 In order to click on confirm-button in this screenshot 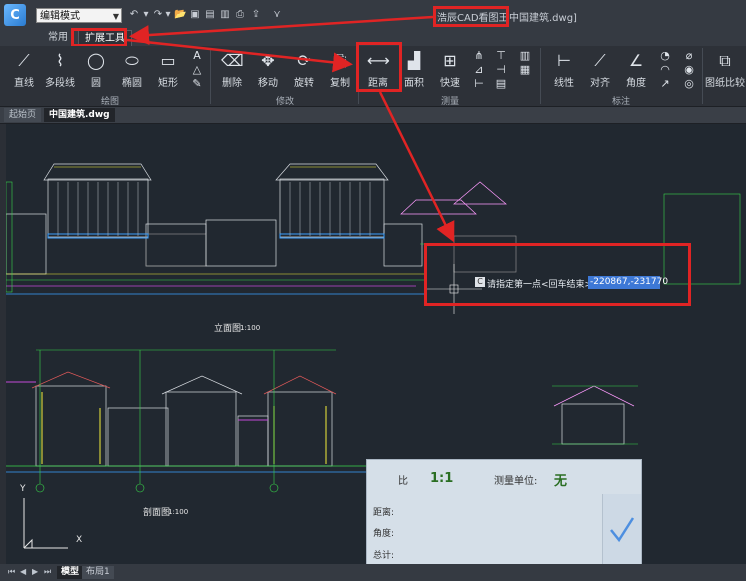, I will do `click(621, 529)`.